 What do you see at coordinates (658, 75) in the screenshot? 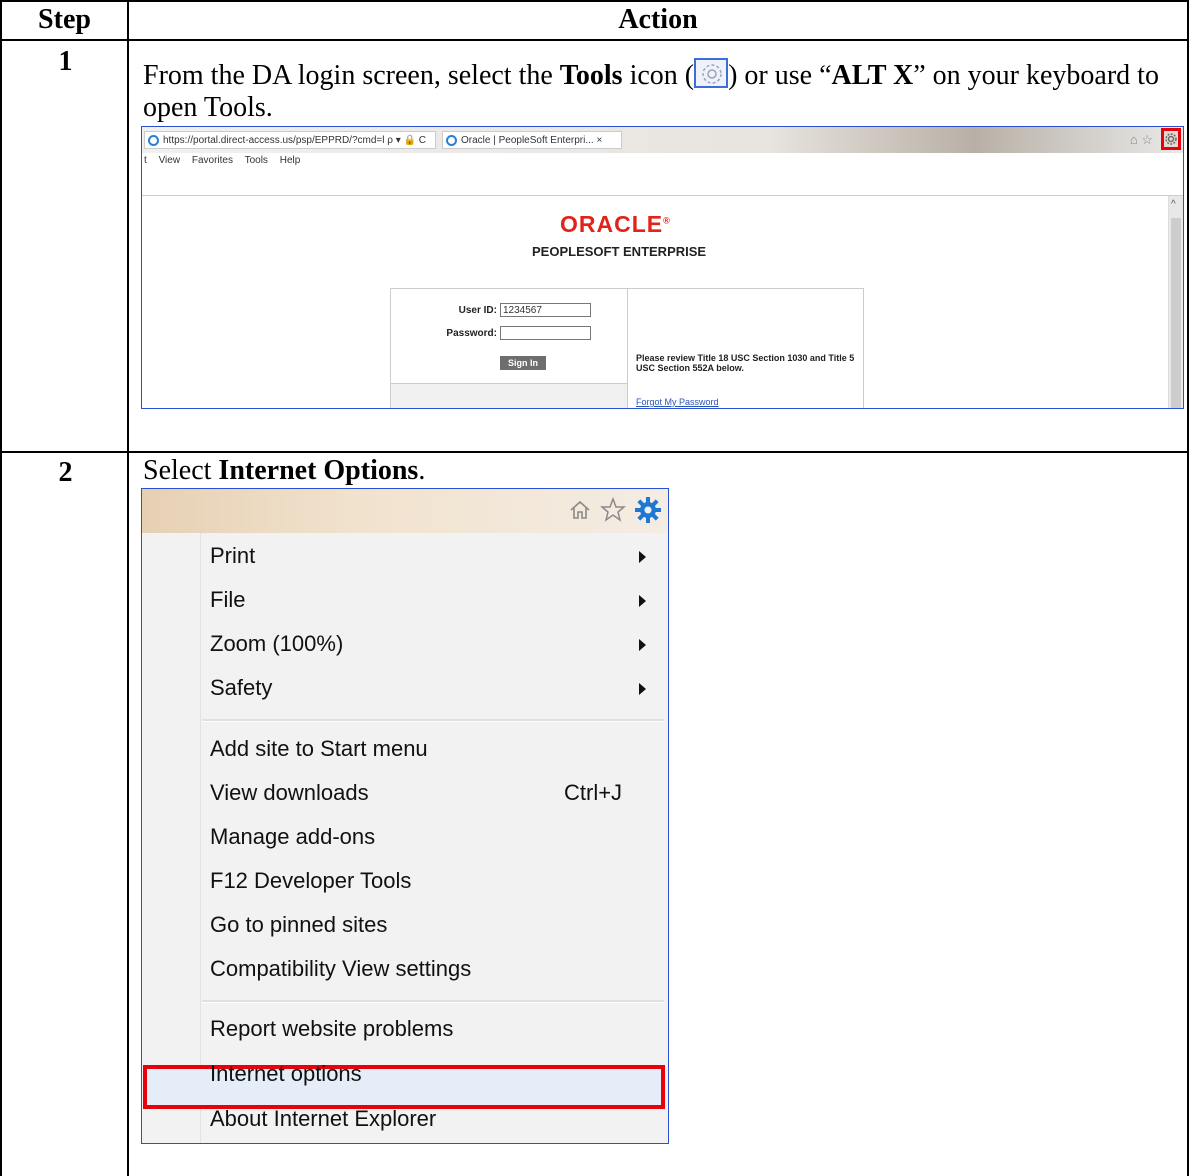
I see `step-1-text-b: icon (` at bounding box center [658, 75].